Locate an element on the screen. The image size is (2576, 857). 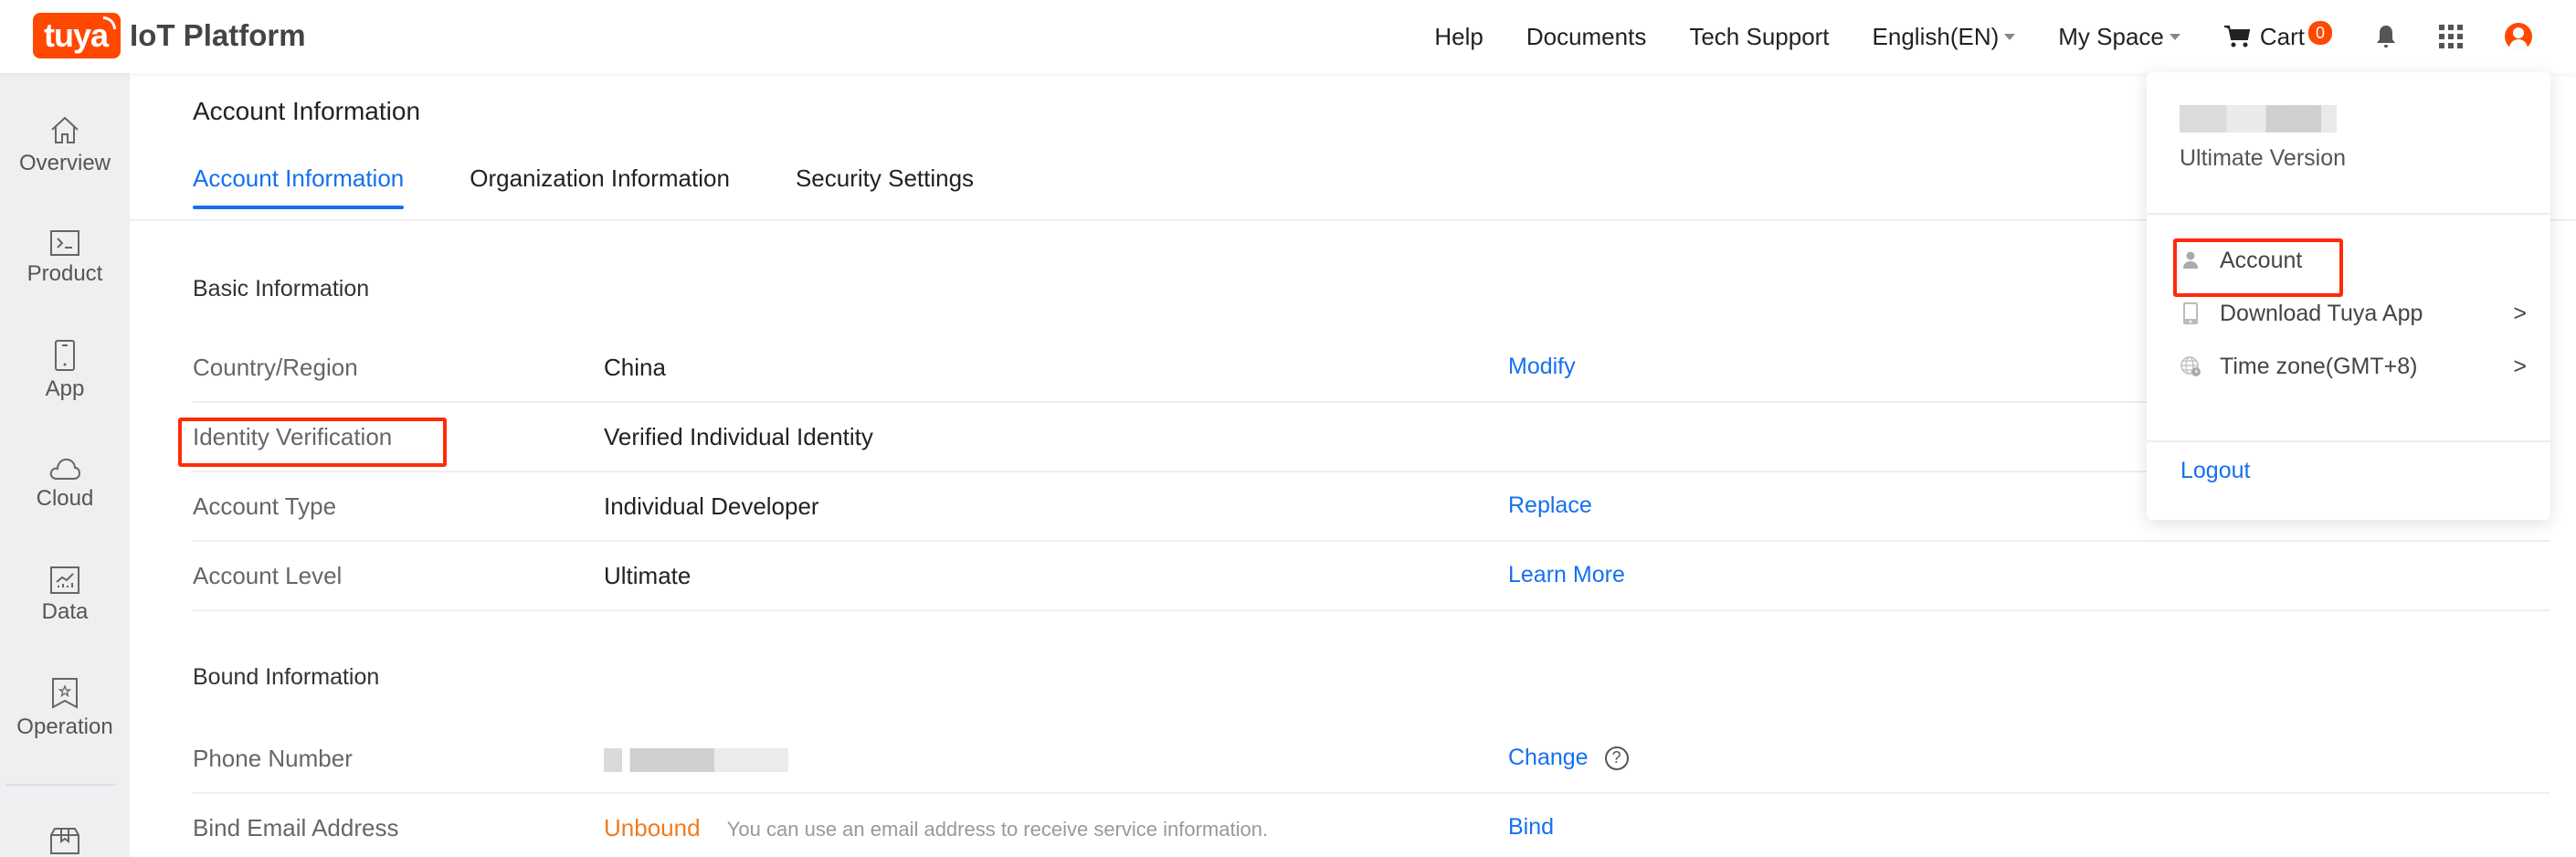
my-space-selector: My Space is located at coordinates (2119, 37).